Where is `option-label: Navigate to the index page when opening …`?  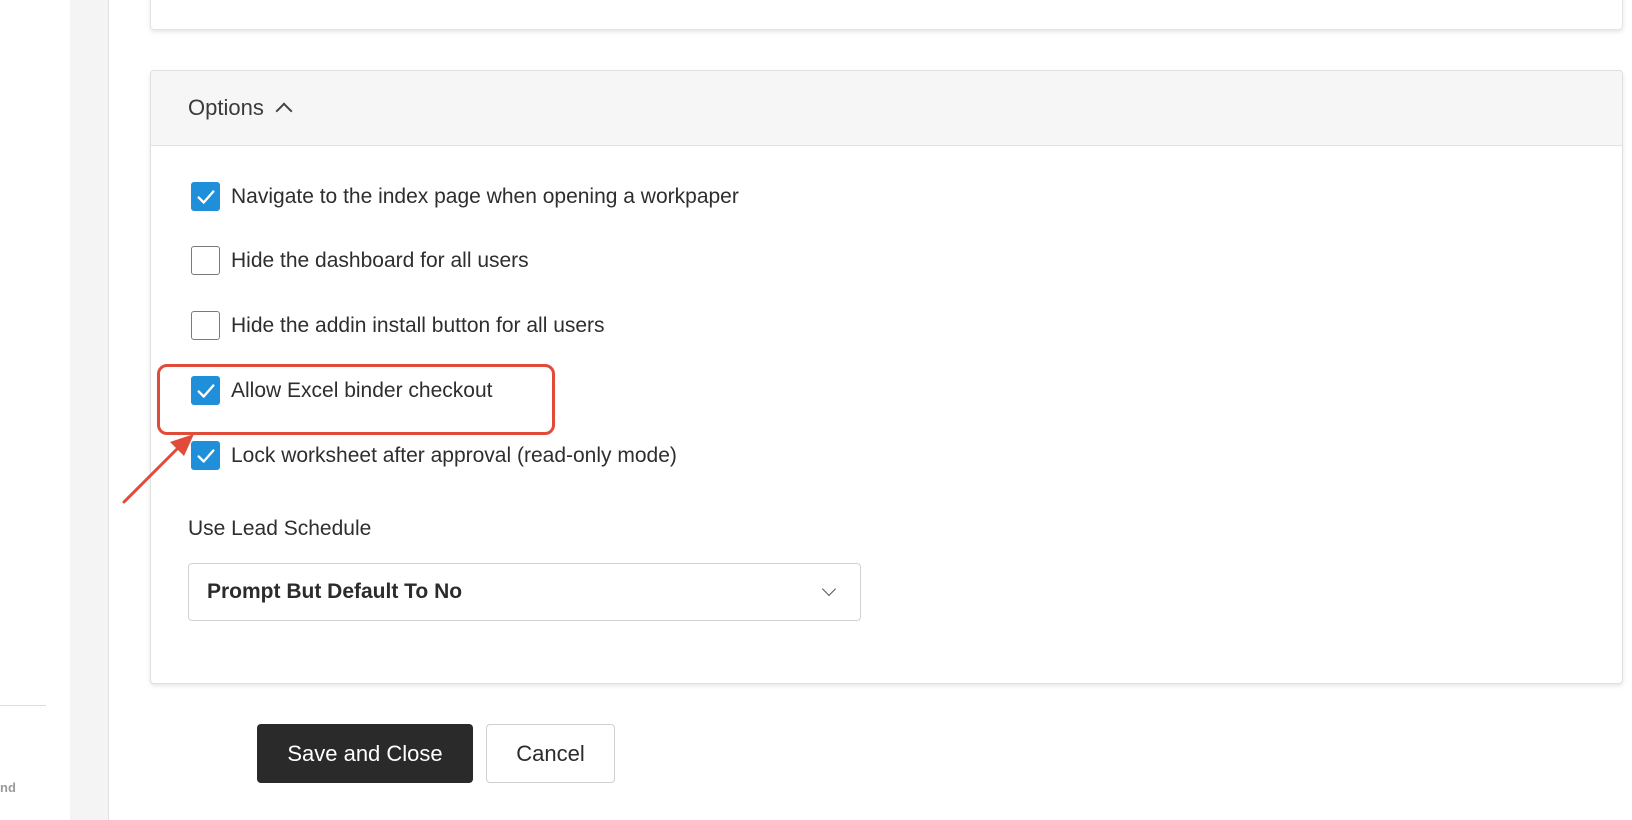 option-label: Navigate to the index page when opening … is located at coordinates (485, 196).